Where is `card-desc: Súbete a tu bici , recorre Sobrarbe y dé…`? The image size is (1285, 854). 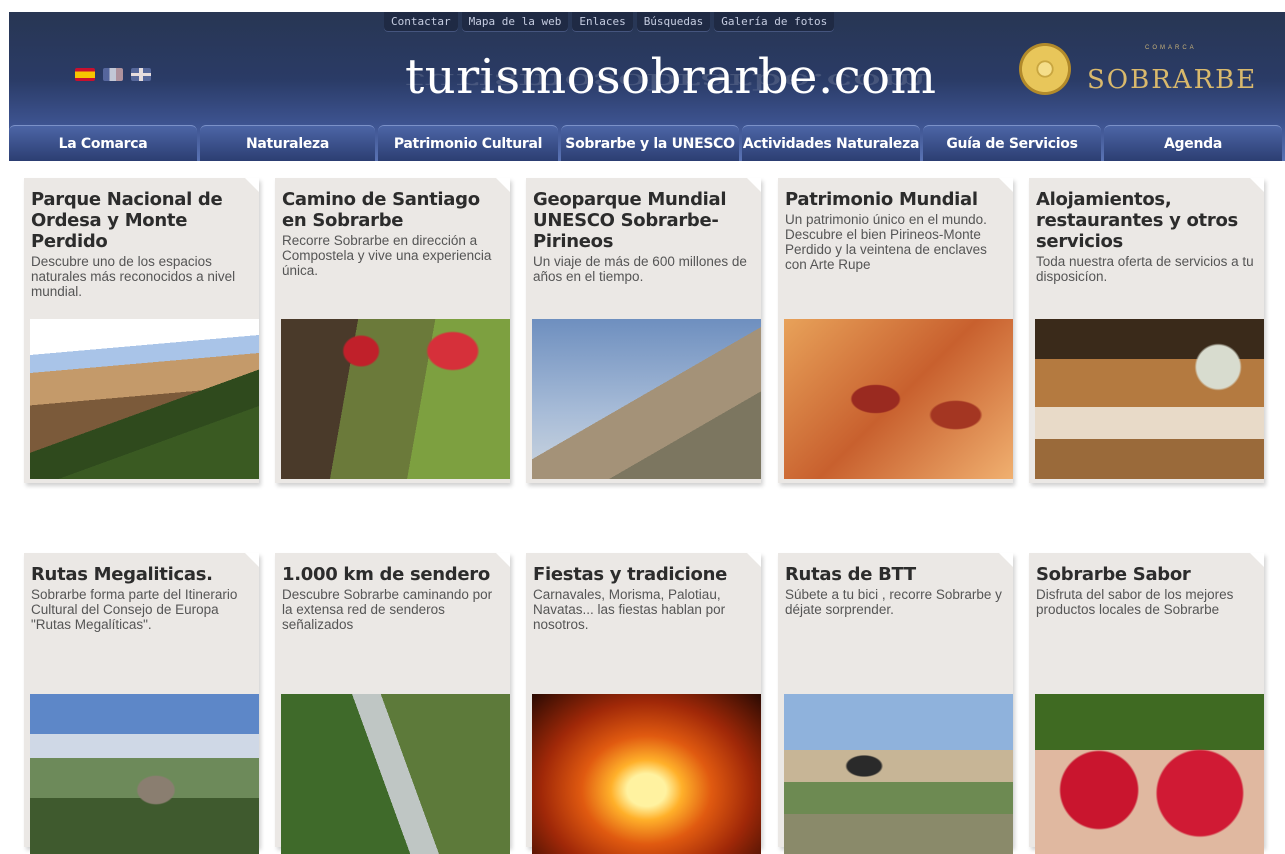
card-desc: Súbete a tu bici , recorre Sobrarbe y dé… is located at coordinates (893, 602).